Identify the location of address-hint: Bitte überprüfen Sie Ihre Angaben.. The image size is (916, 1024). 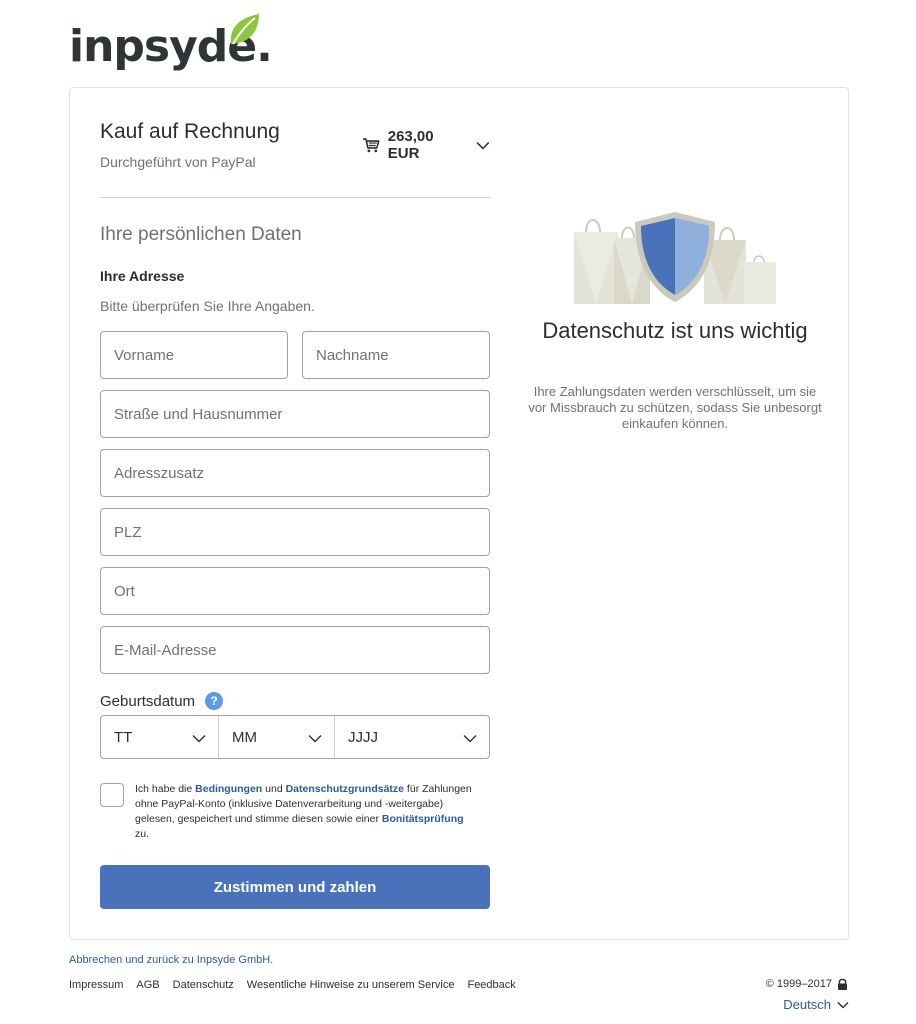
(207, 306).